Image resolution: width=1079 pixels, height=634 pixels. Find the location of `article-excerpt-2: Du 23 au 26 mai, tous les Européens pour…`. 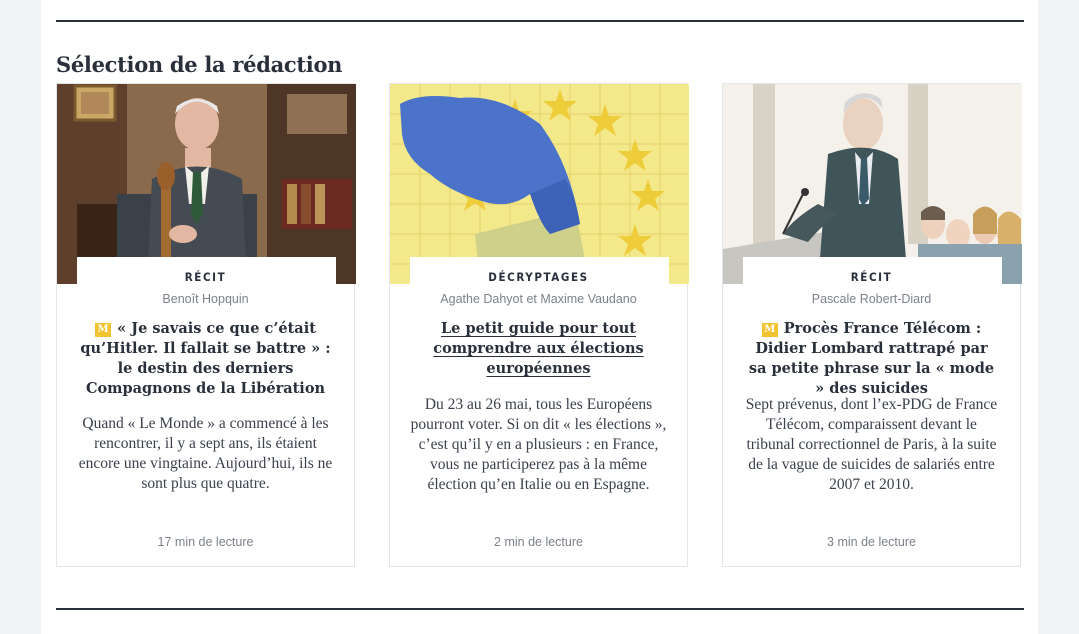

article-excerpt-2: Du 23 au 26 mai, tous les Européens pour… is located at coordinates (538, 444).